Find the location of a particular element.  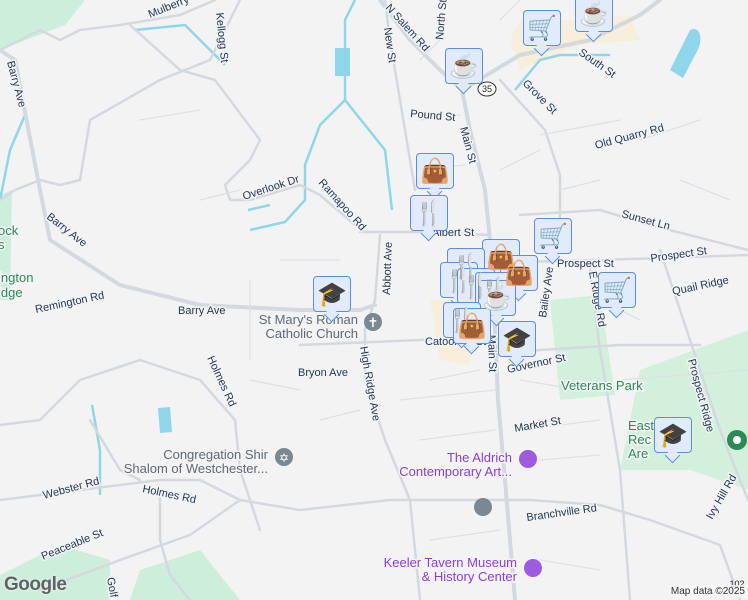

fork-knife-icon: 🍴 is located at coordinates (429, 213).